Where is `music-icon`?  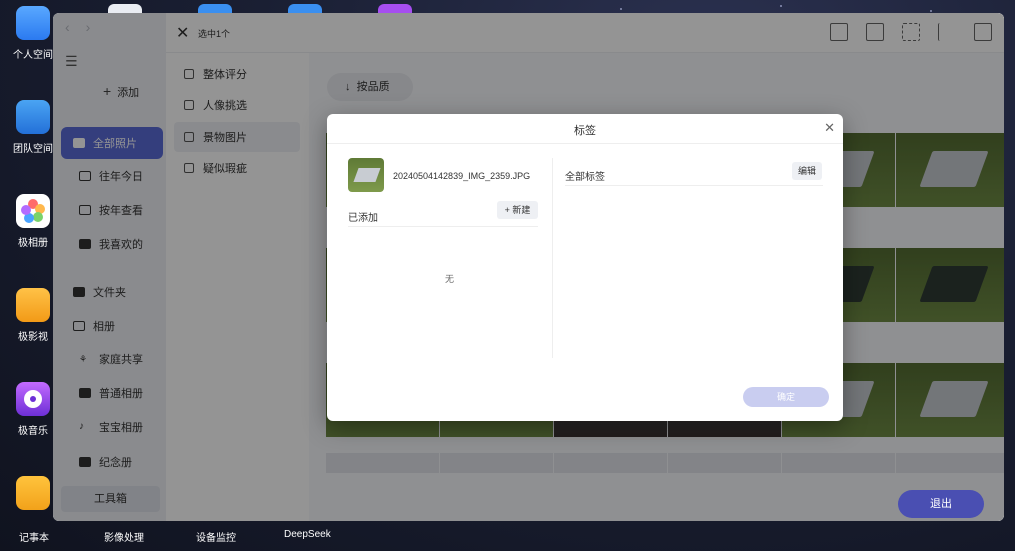 music-icon is located at coordinates (33, 399).